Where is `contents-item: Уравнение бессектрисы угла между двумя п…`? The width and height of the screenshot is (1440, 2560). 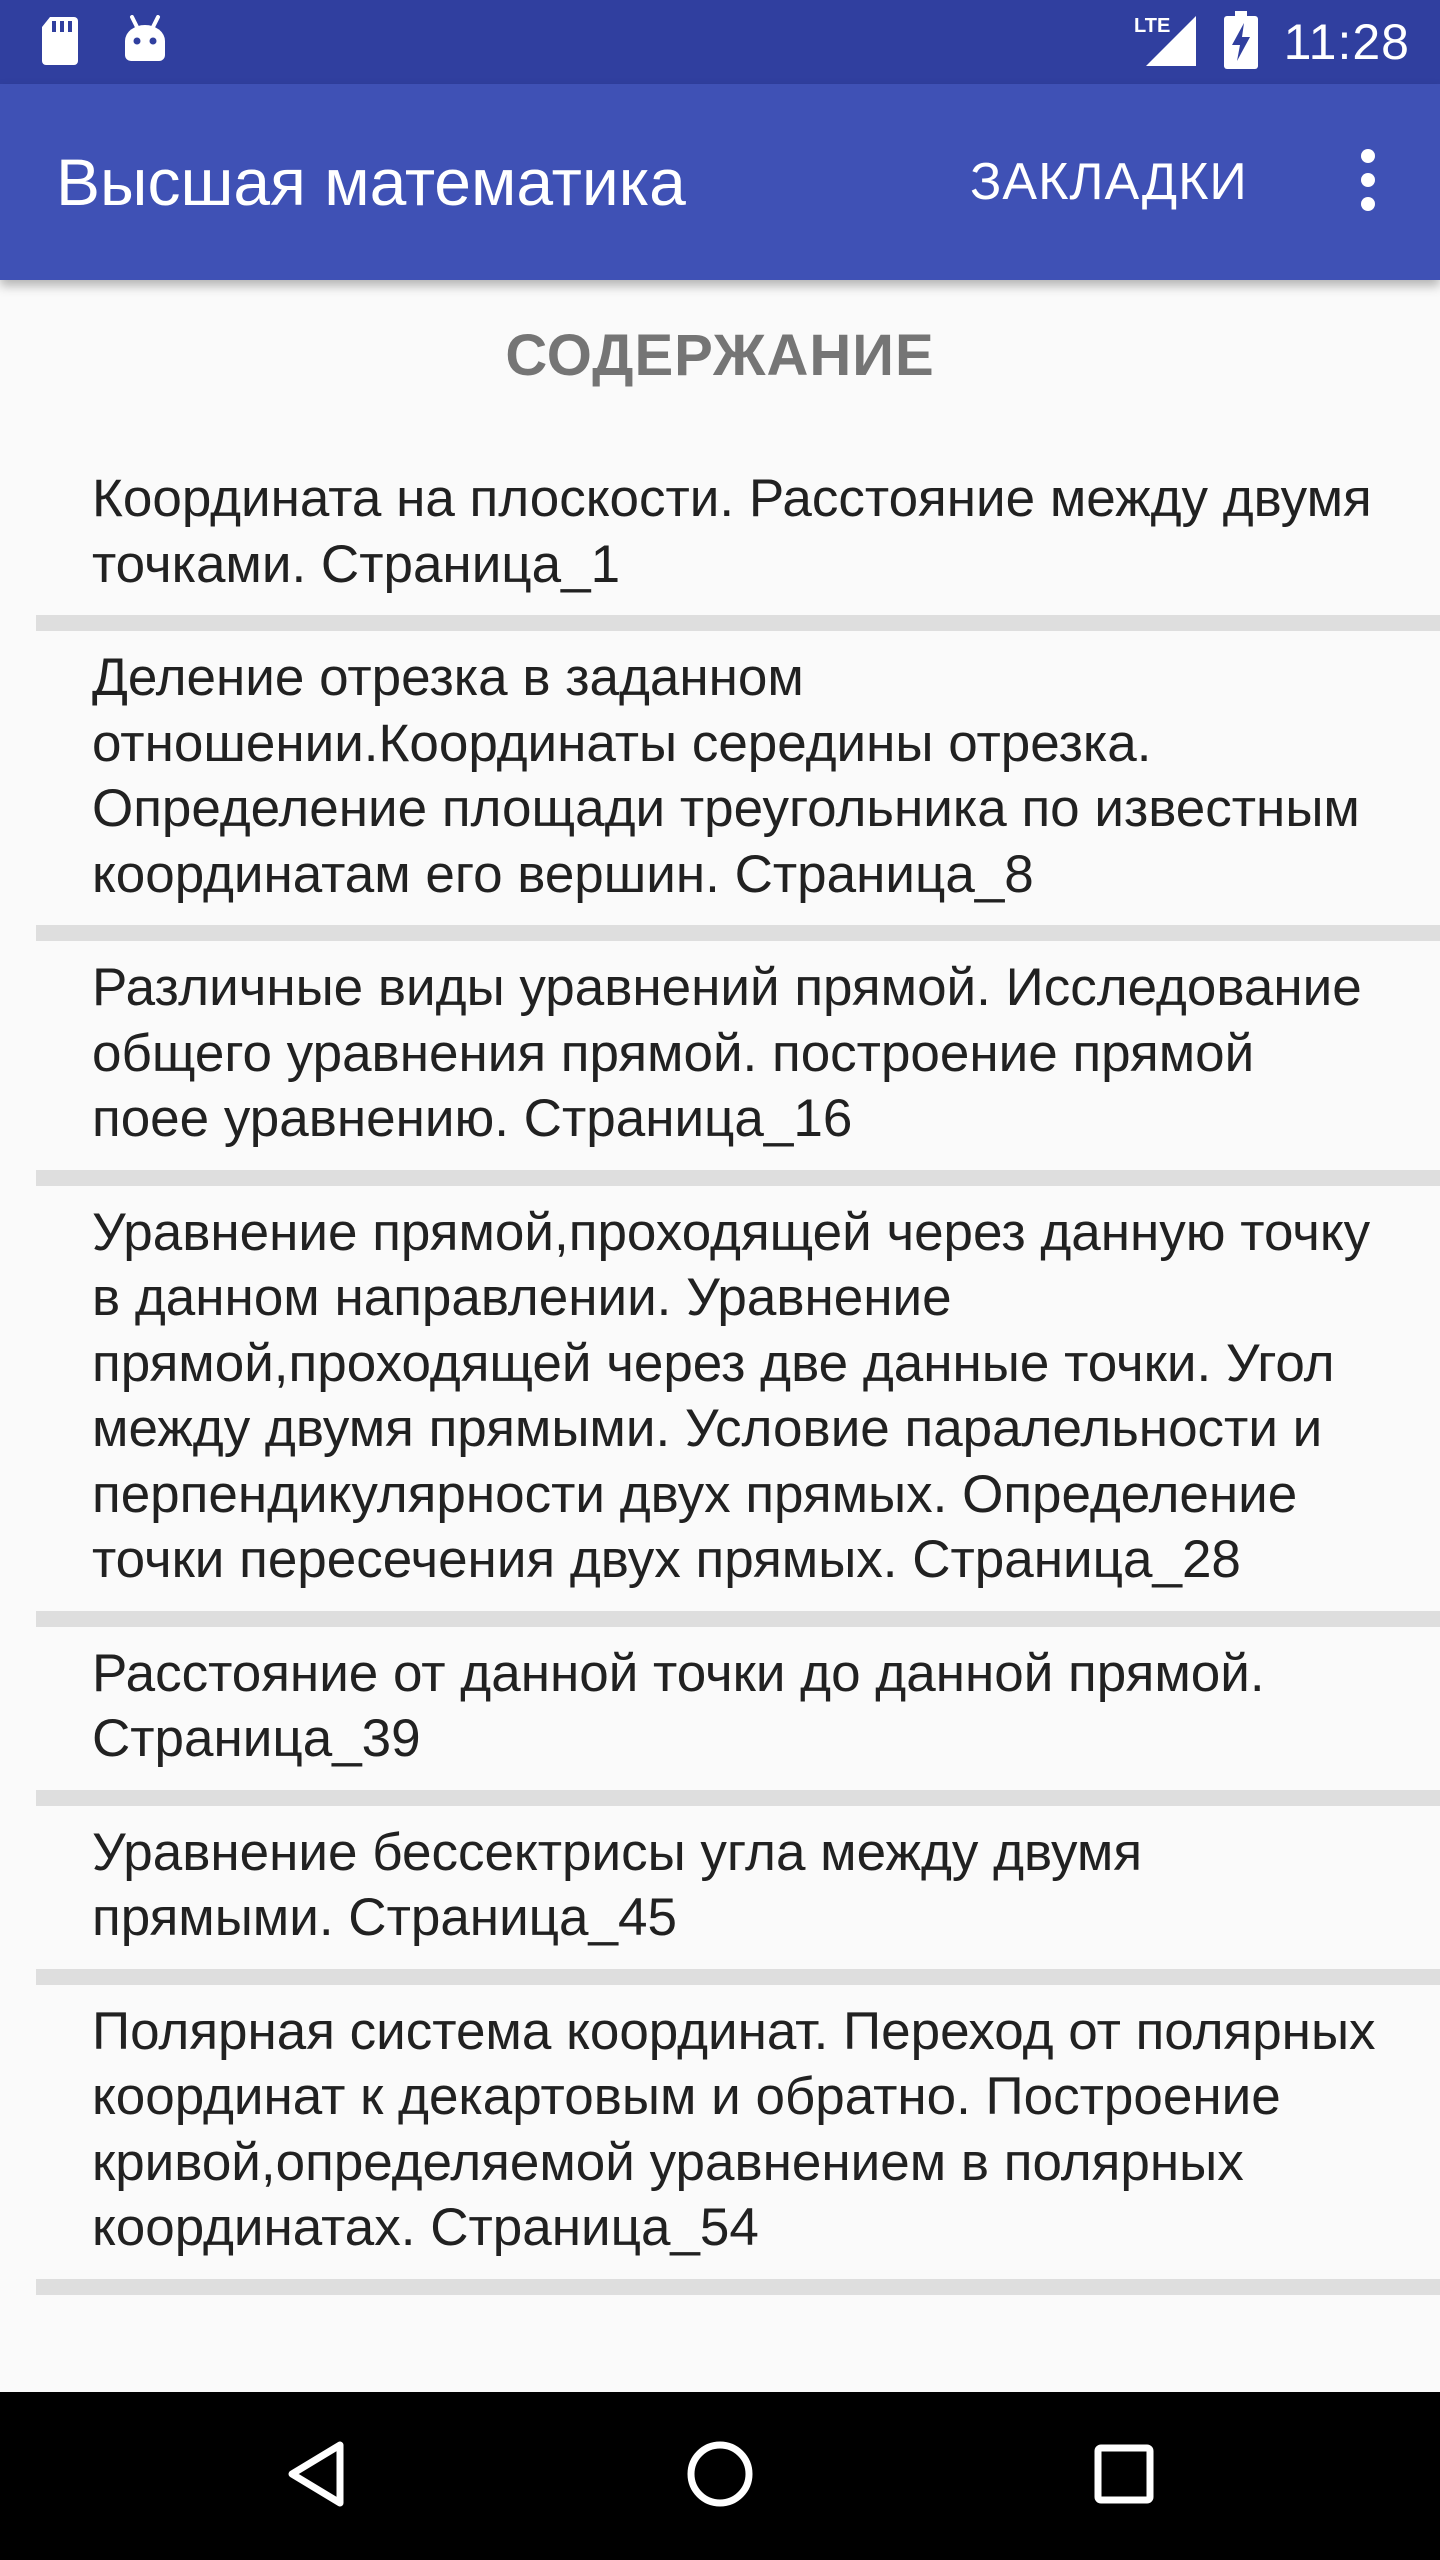 contents-item: Уравнение бессектрисы угла между двумя п… is located at coordinates (738, 1895).